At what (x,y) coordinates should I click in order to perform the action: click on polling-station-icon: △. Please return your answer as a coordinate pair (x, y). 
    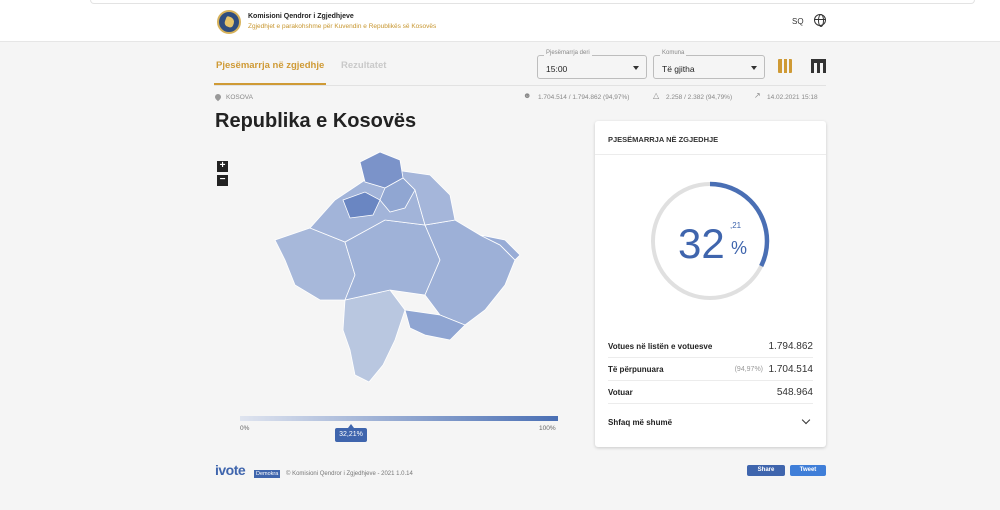
    Looking at the image, I should click on (656, 95).